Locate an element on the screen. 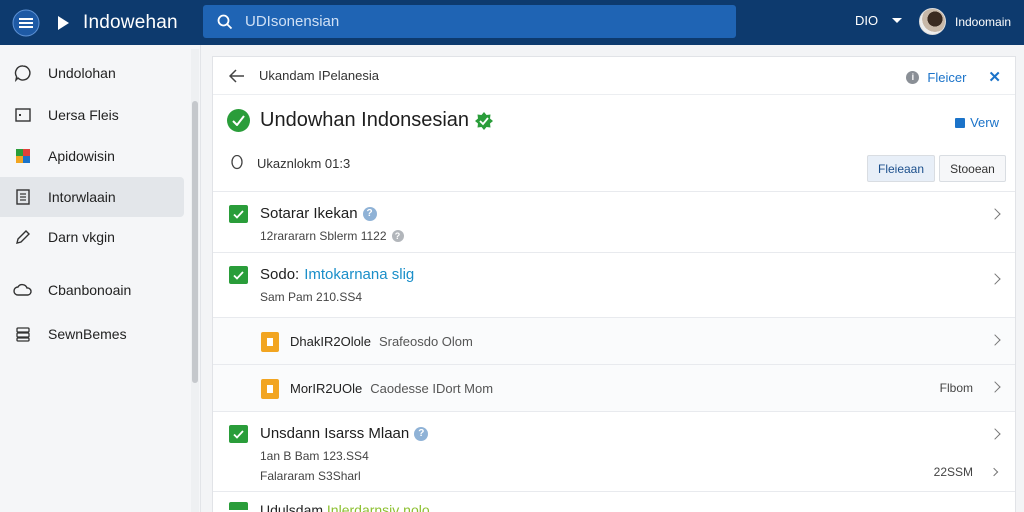 This screenshot has height=512, width=1024. breadcrumb: Ukandam IPelanesia is located at coordinates (319, 75).